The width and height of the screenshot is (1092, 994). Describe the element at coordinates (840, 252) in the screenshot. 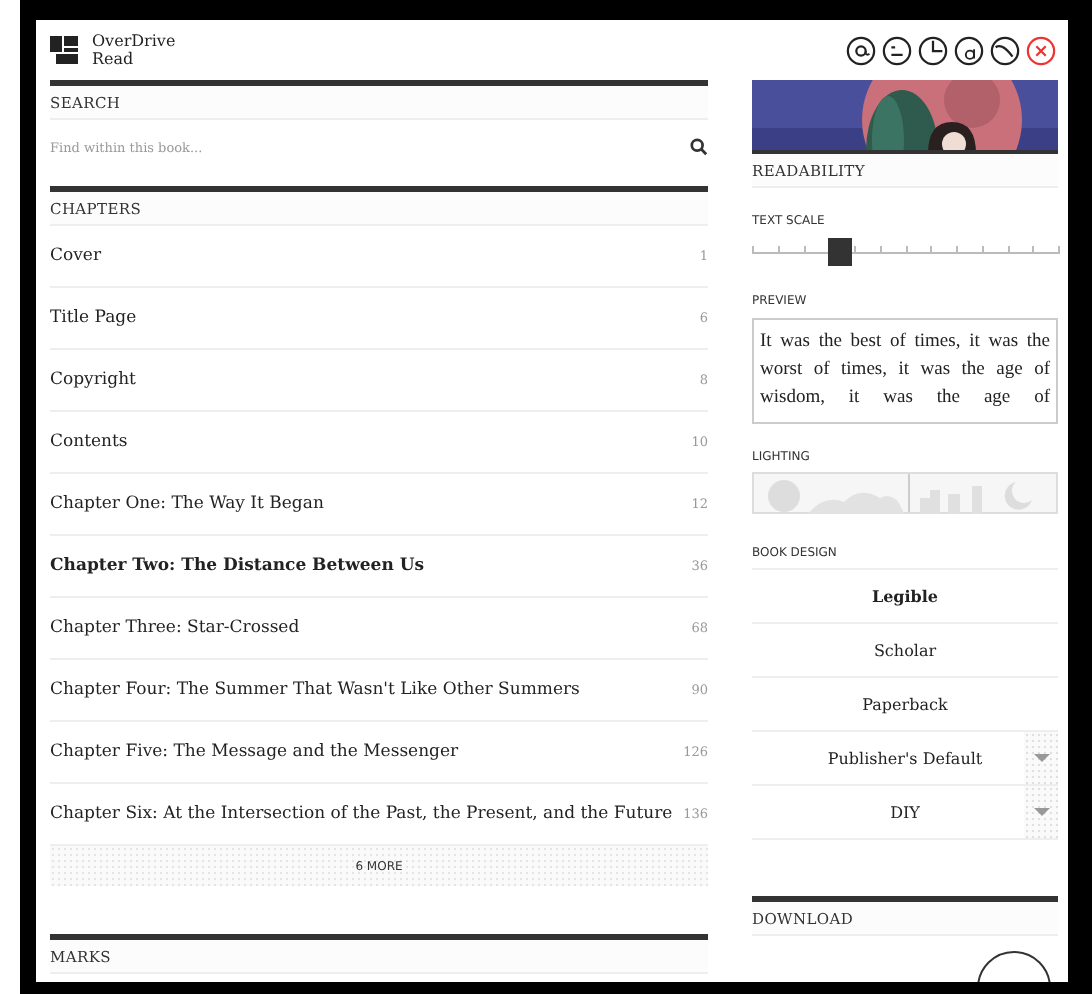

I see `slider-thumb` at that location.